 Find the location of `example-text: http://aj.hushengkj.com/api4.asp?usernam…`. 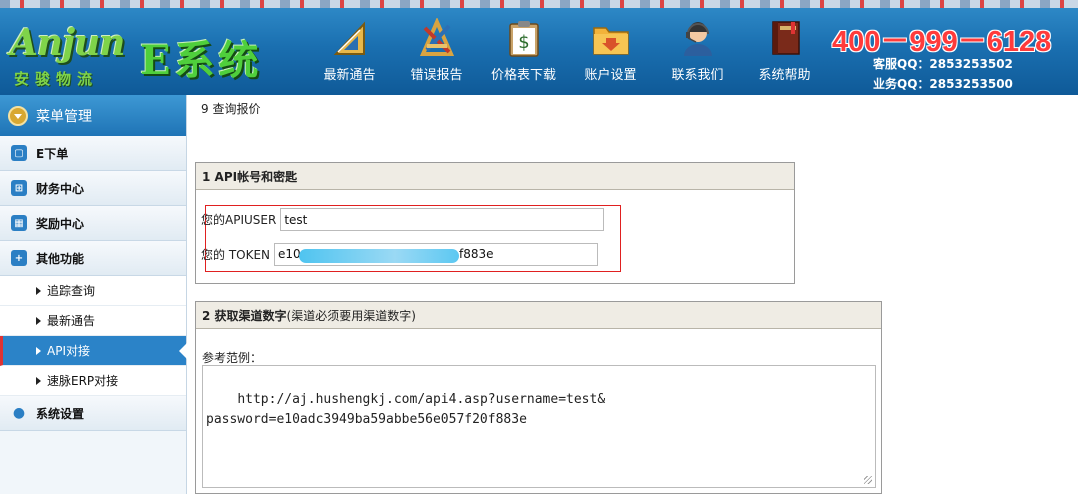

example-text: http://aj.hushengkj.com/api4.asp?usernam… is located at coordinates (406, 409).